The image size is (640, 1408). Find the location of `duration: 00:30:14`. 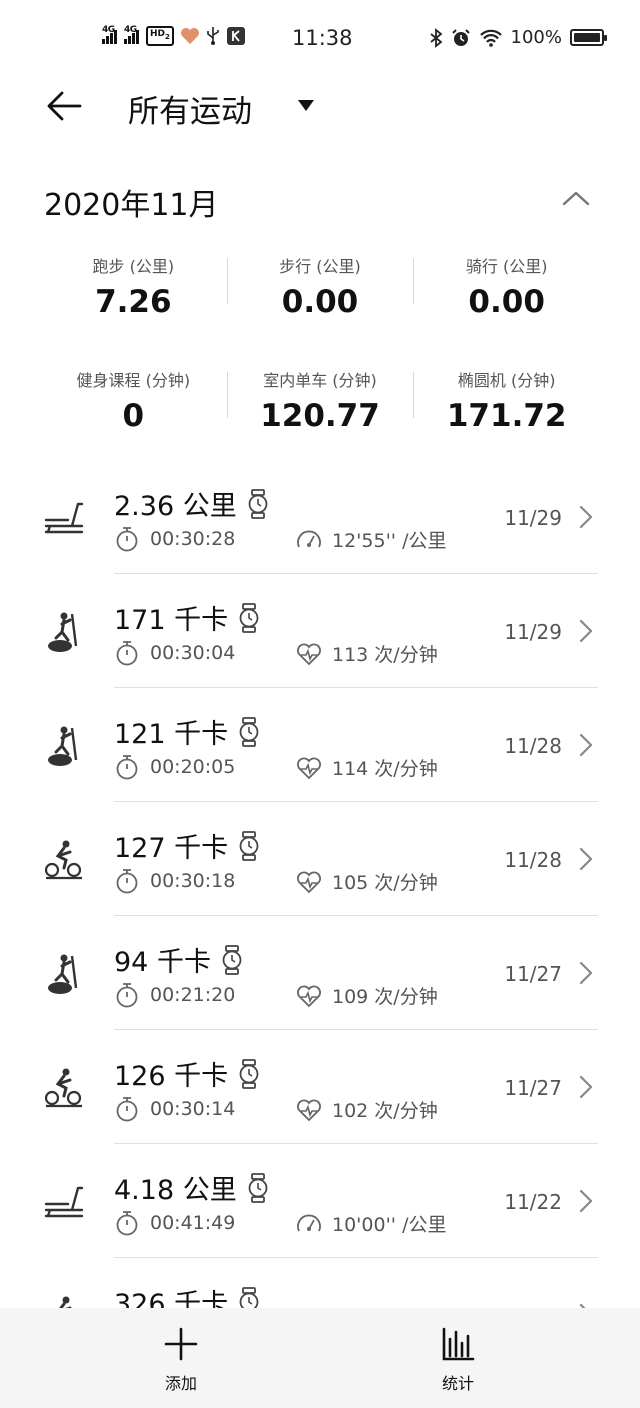

duration: 00:30:14 is located at coordinates (174, 1109).